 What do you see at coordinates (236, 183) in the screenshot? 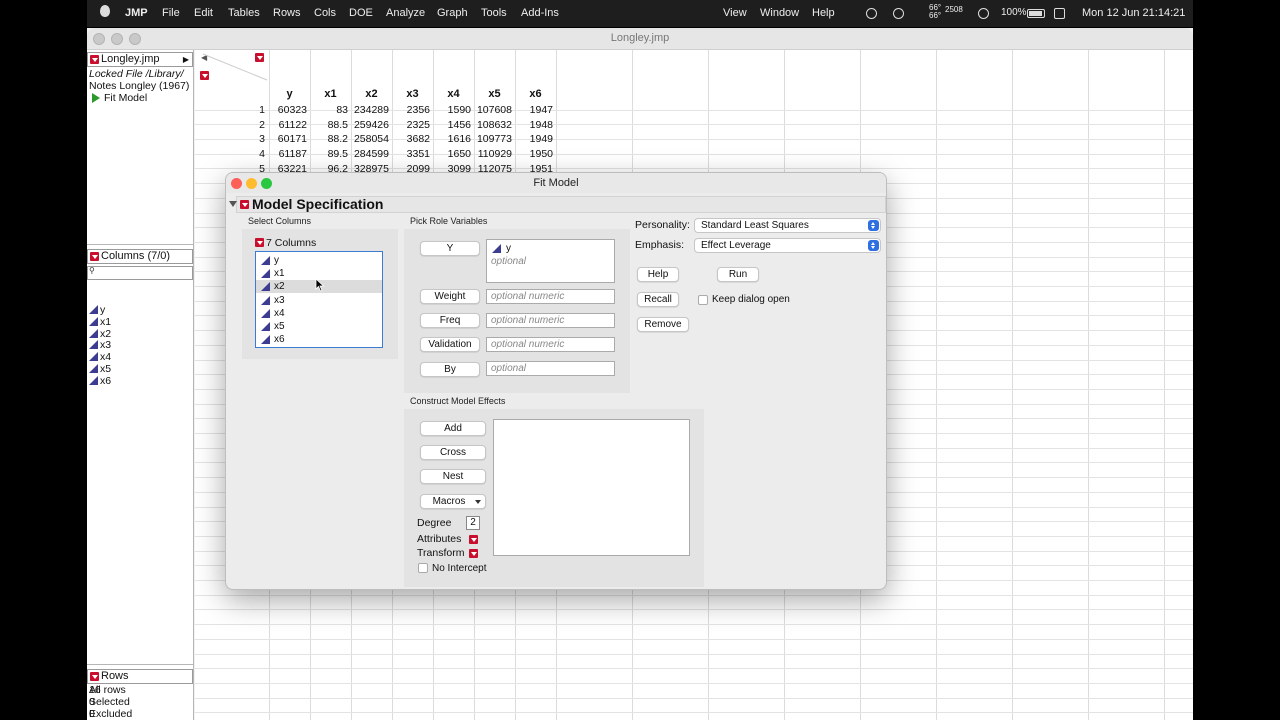
I see `dialog-close-button` at bounding box center [236, 183].